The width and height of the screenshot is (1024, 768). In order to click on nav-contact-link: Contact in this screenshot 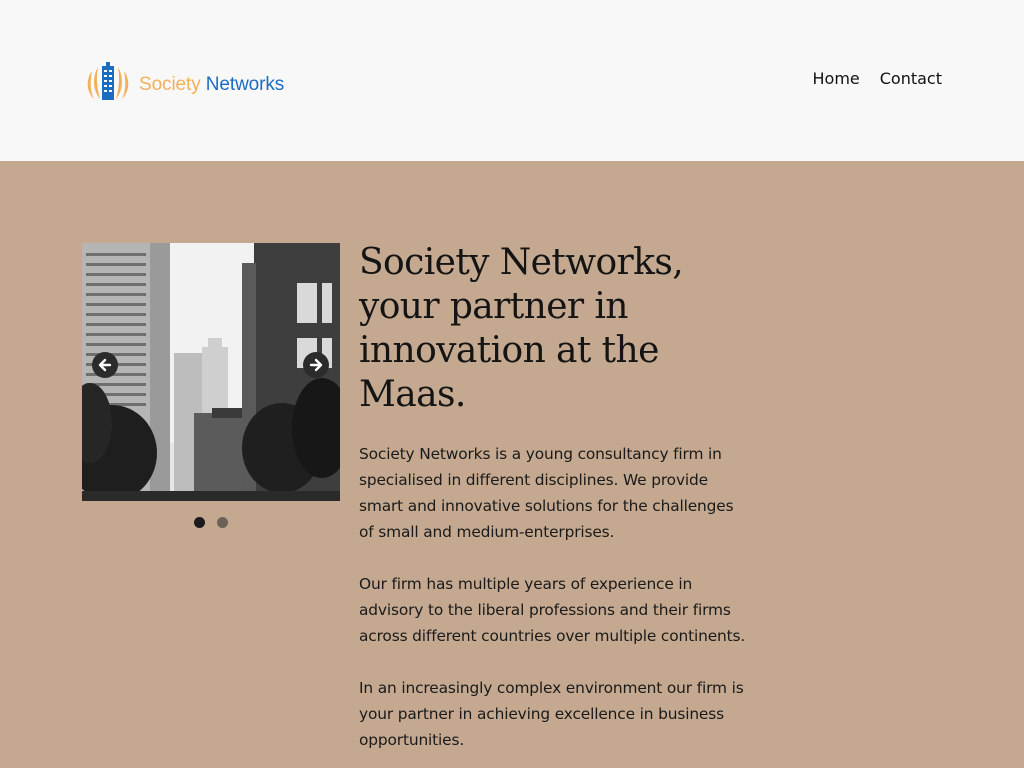, I will do `click(911, 78)`.